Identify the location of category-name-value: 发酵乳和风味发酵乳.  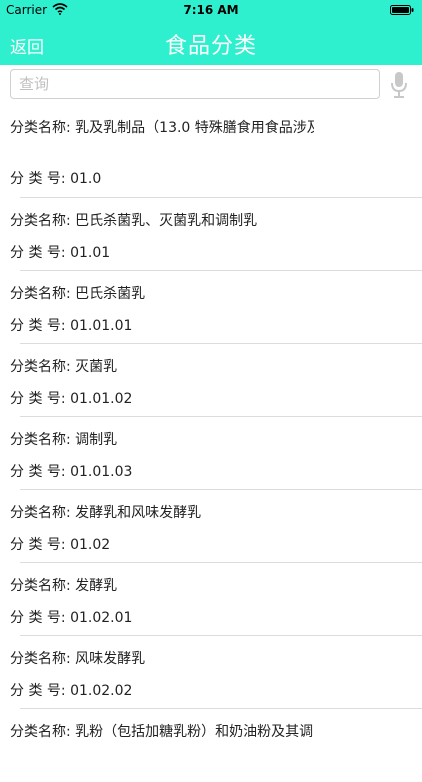
(138, 513).